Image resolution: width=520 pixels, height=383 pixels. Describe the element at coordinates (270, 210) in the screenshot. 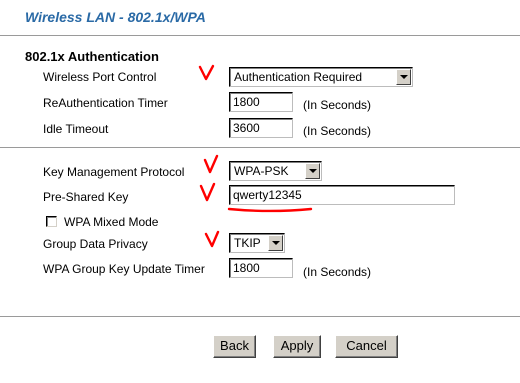

I see `underline-annotation` at that location.